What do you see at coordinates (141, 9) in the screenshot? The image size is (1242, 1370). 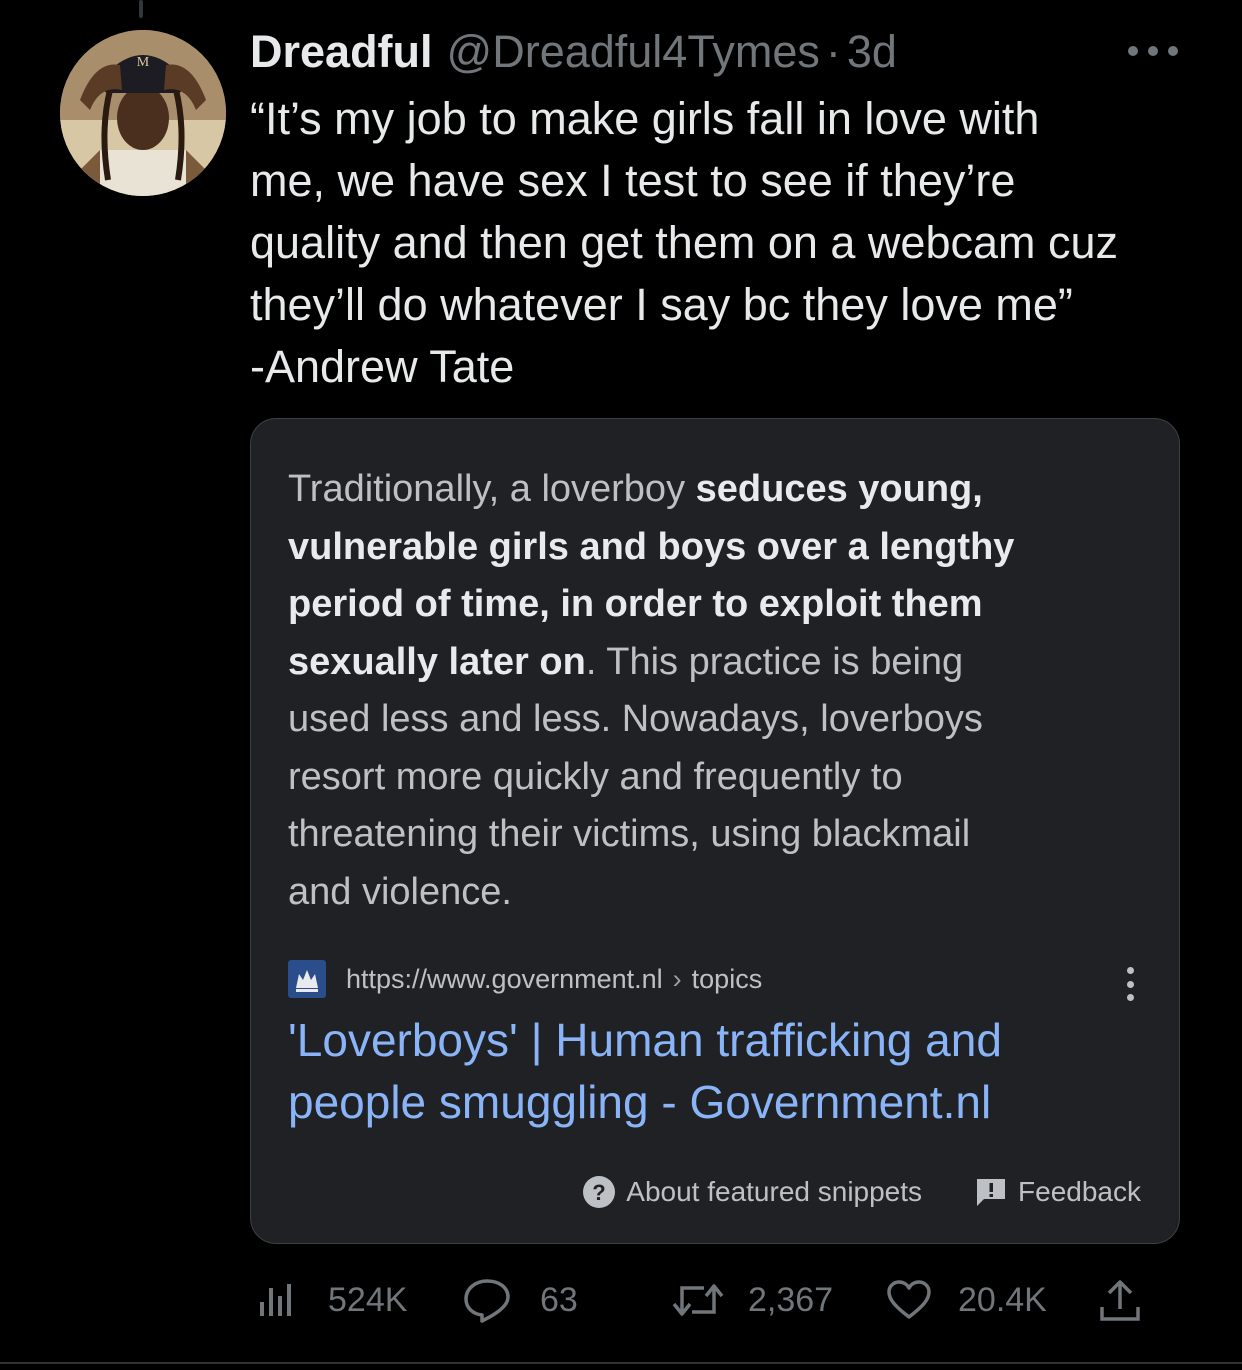 I see `thread-connector` at bounding box center [141, 9].